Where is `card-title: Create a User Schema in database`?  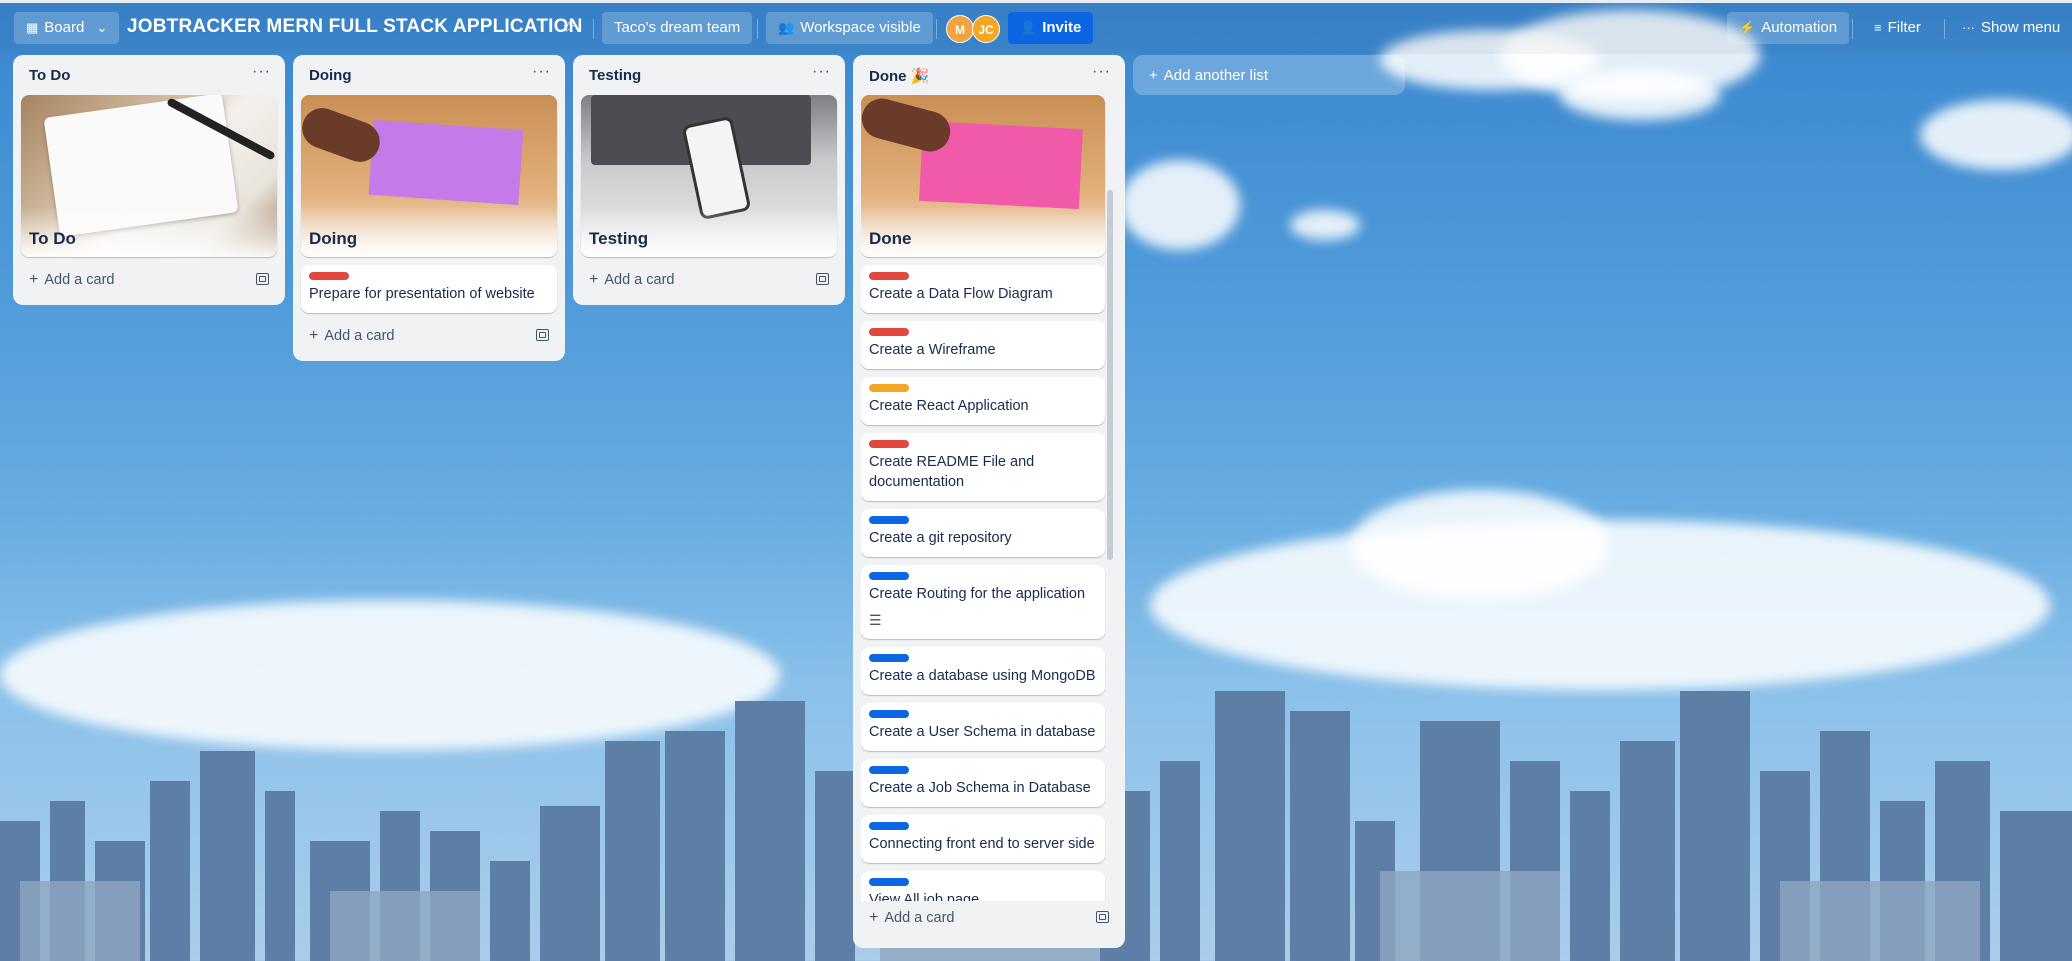
card-title: Create a User Schema in database is located at coordinates (982, 732).